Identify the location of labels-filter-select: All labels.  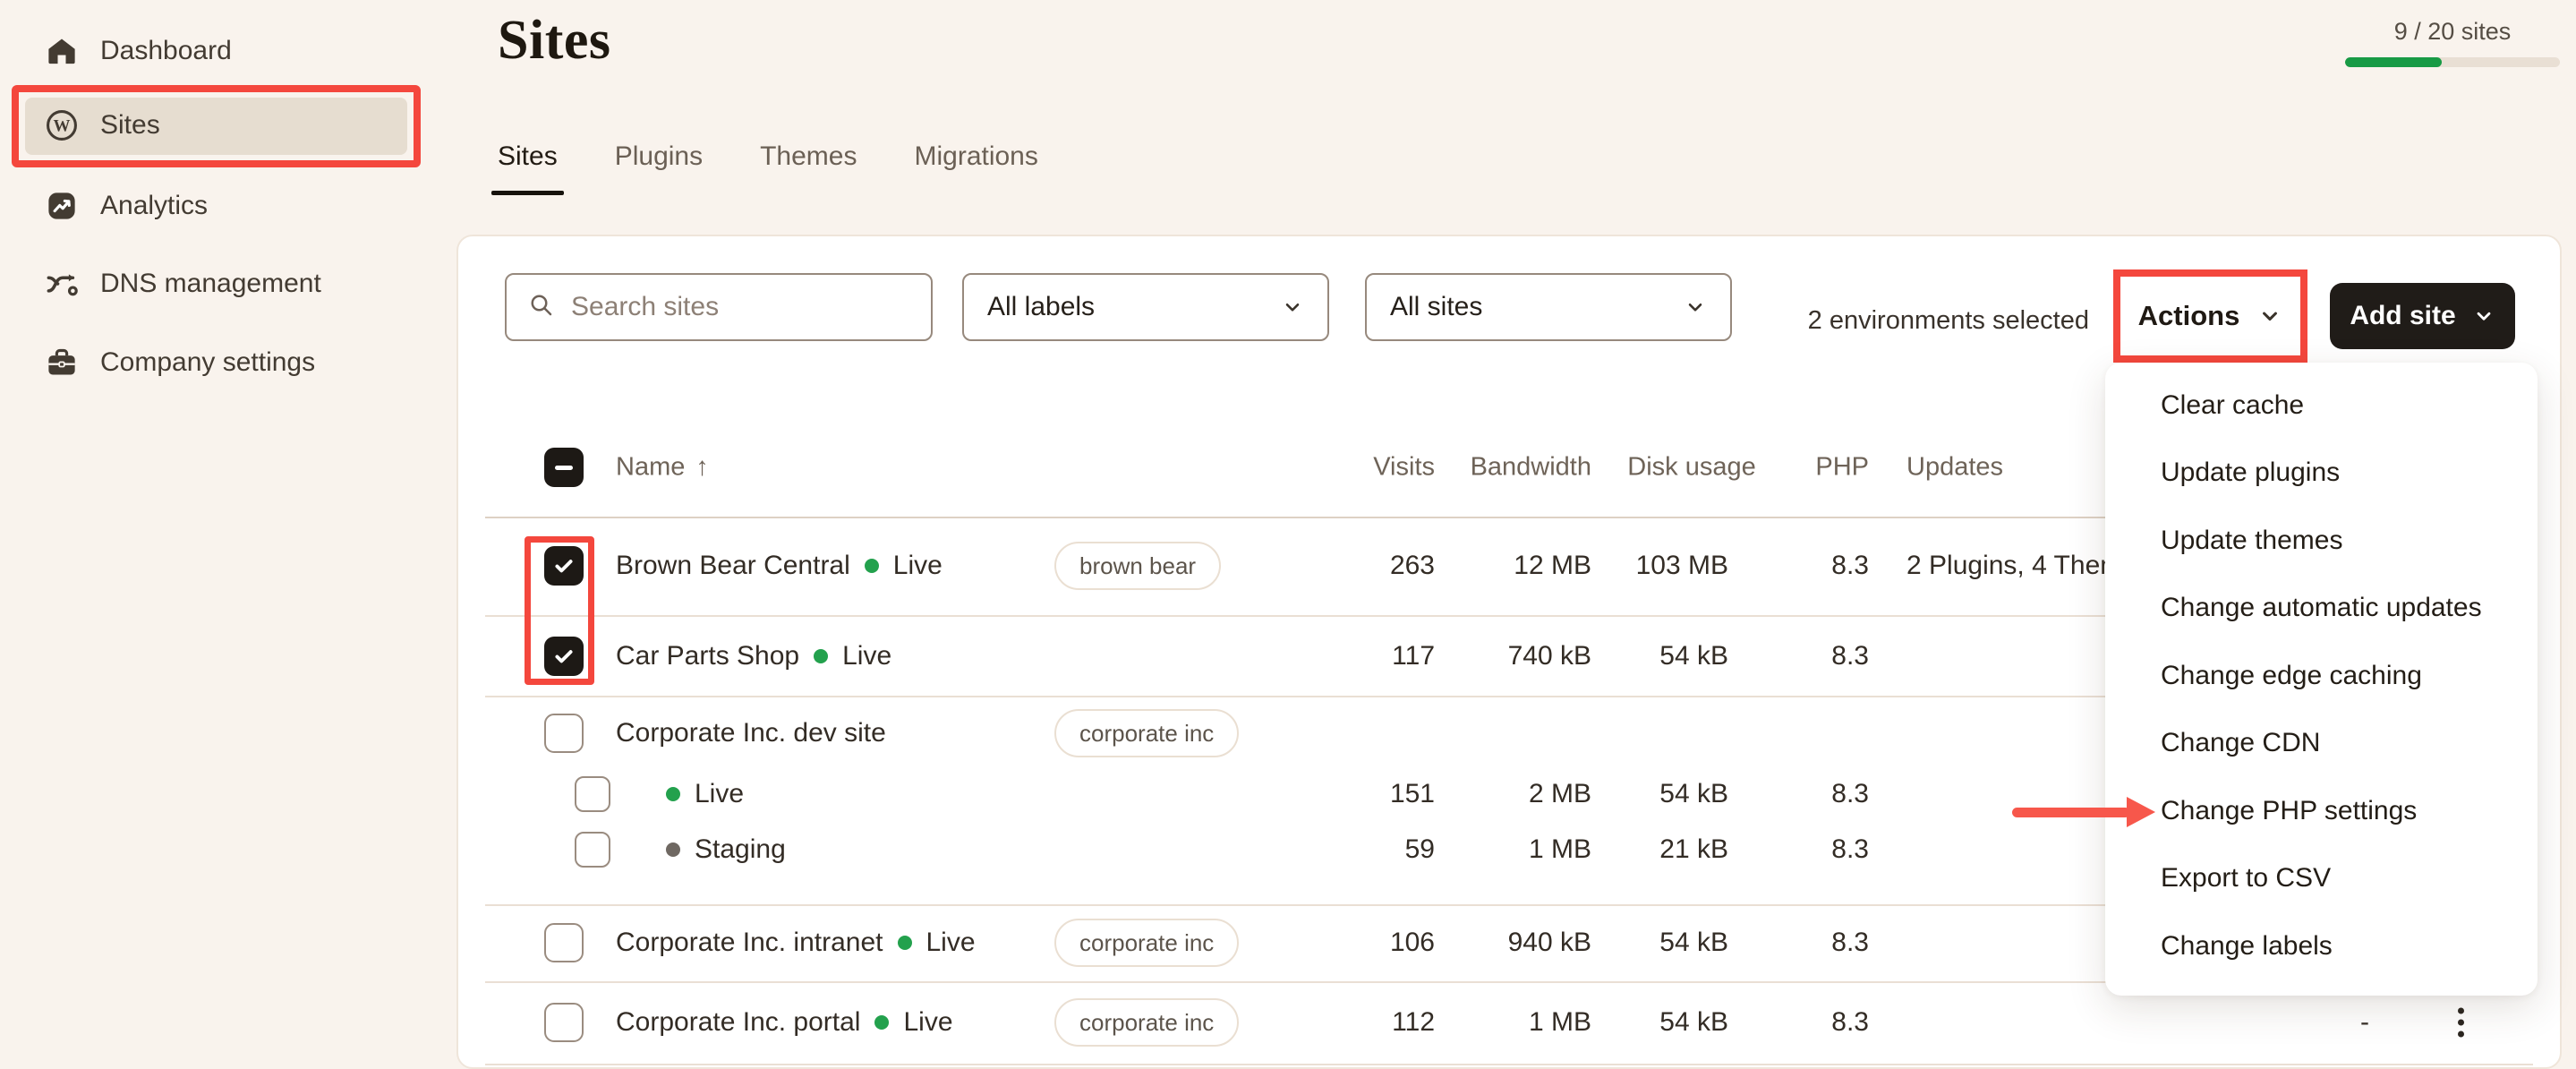
(1145, 307).